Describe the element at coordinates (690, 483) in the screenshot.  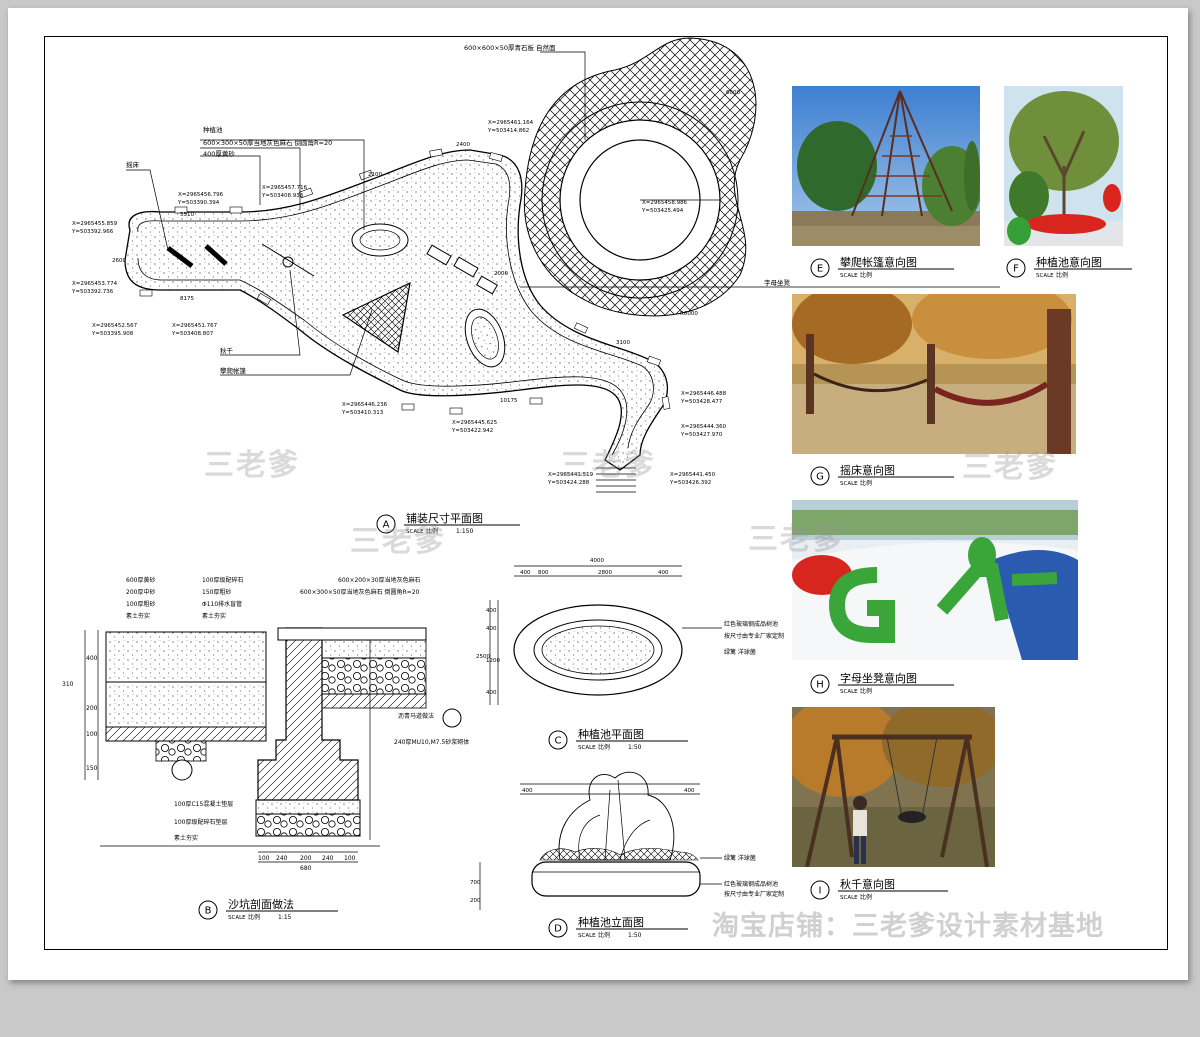
I see `coord-label: Y=503426.392` at that location.